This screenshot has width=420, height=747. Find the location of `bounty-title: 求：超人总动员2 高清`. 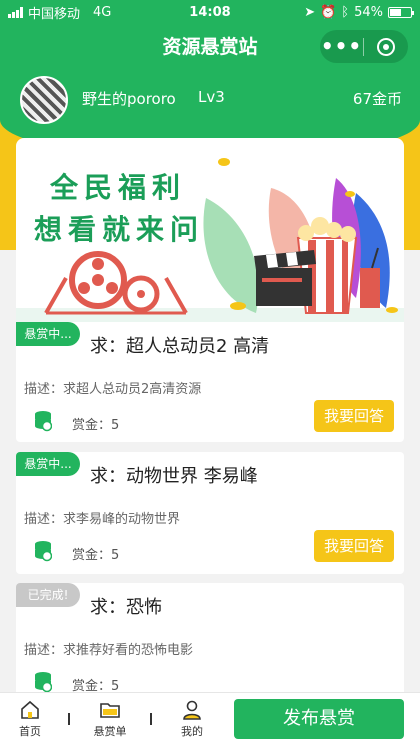

bounty-title: 求：超人总动员2 高清 is located at coordinates (180, 346).